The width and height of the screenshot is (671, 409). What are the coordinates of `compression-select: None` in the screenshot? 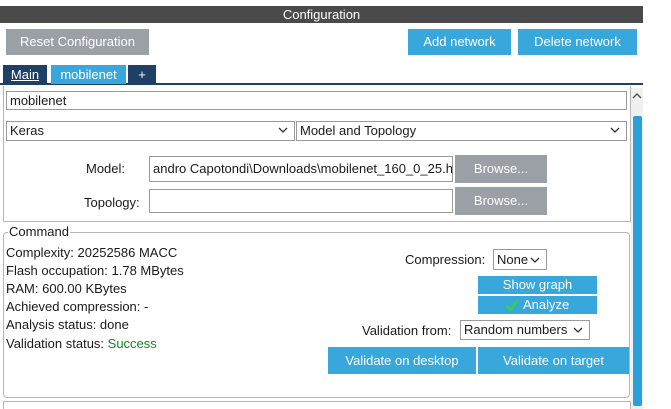 It's located at (520, 259).